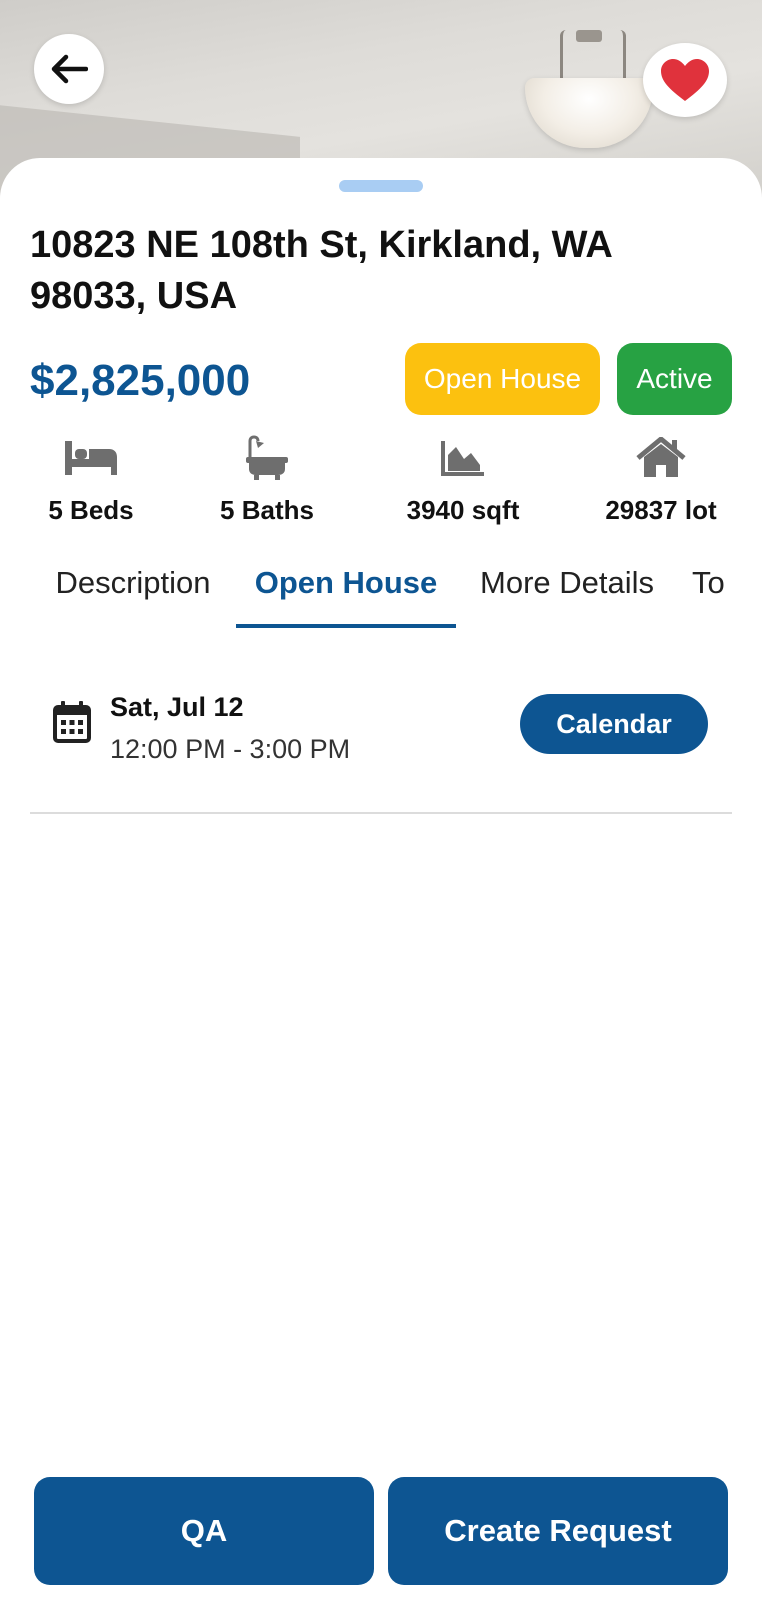  I want to click on stat-baths-label: 5 Baths, so click(267, 510).